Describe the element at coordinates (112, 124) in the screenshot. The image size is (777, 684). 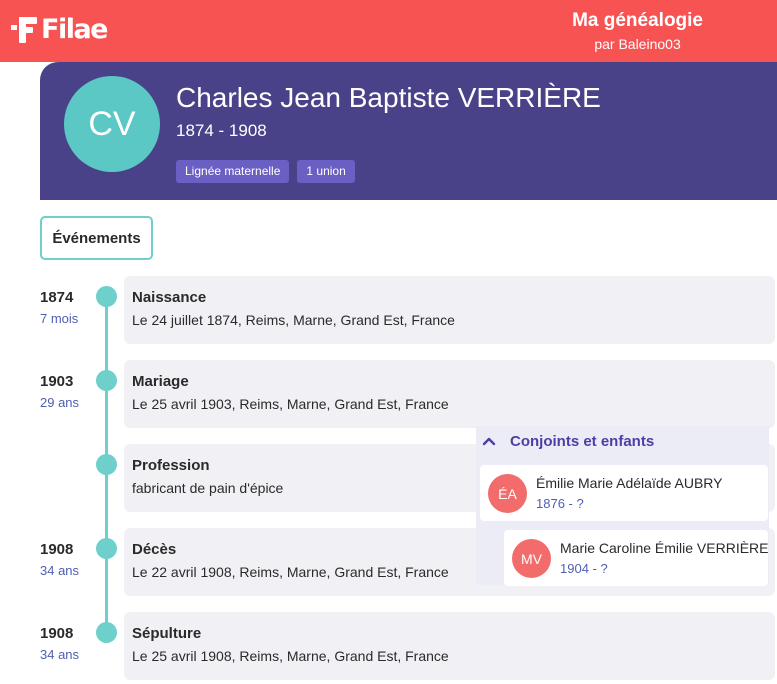
I see `person-avatar: CV` at that location.